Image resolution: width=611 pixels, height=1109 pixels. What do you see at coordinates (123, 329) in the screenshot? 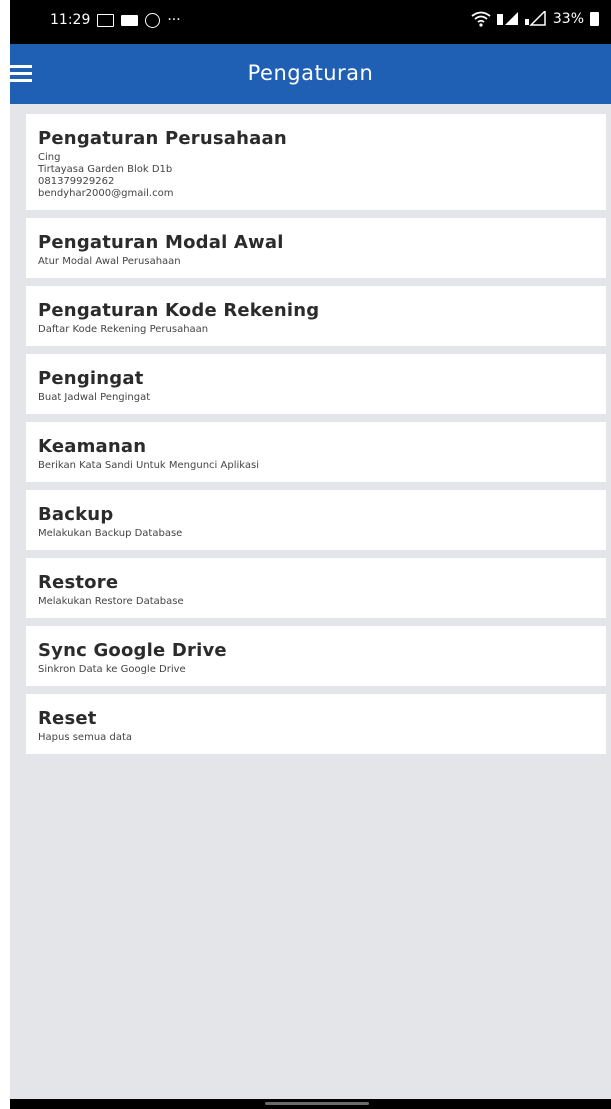
I see `settings-item-subtitle: Daftar Kode Rekening Perusahaan` at bounding box center [123, 329].